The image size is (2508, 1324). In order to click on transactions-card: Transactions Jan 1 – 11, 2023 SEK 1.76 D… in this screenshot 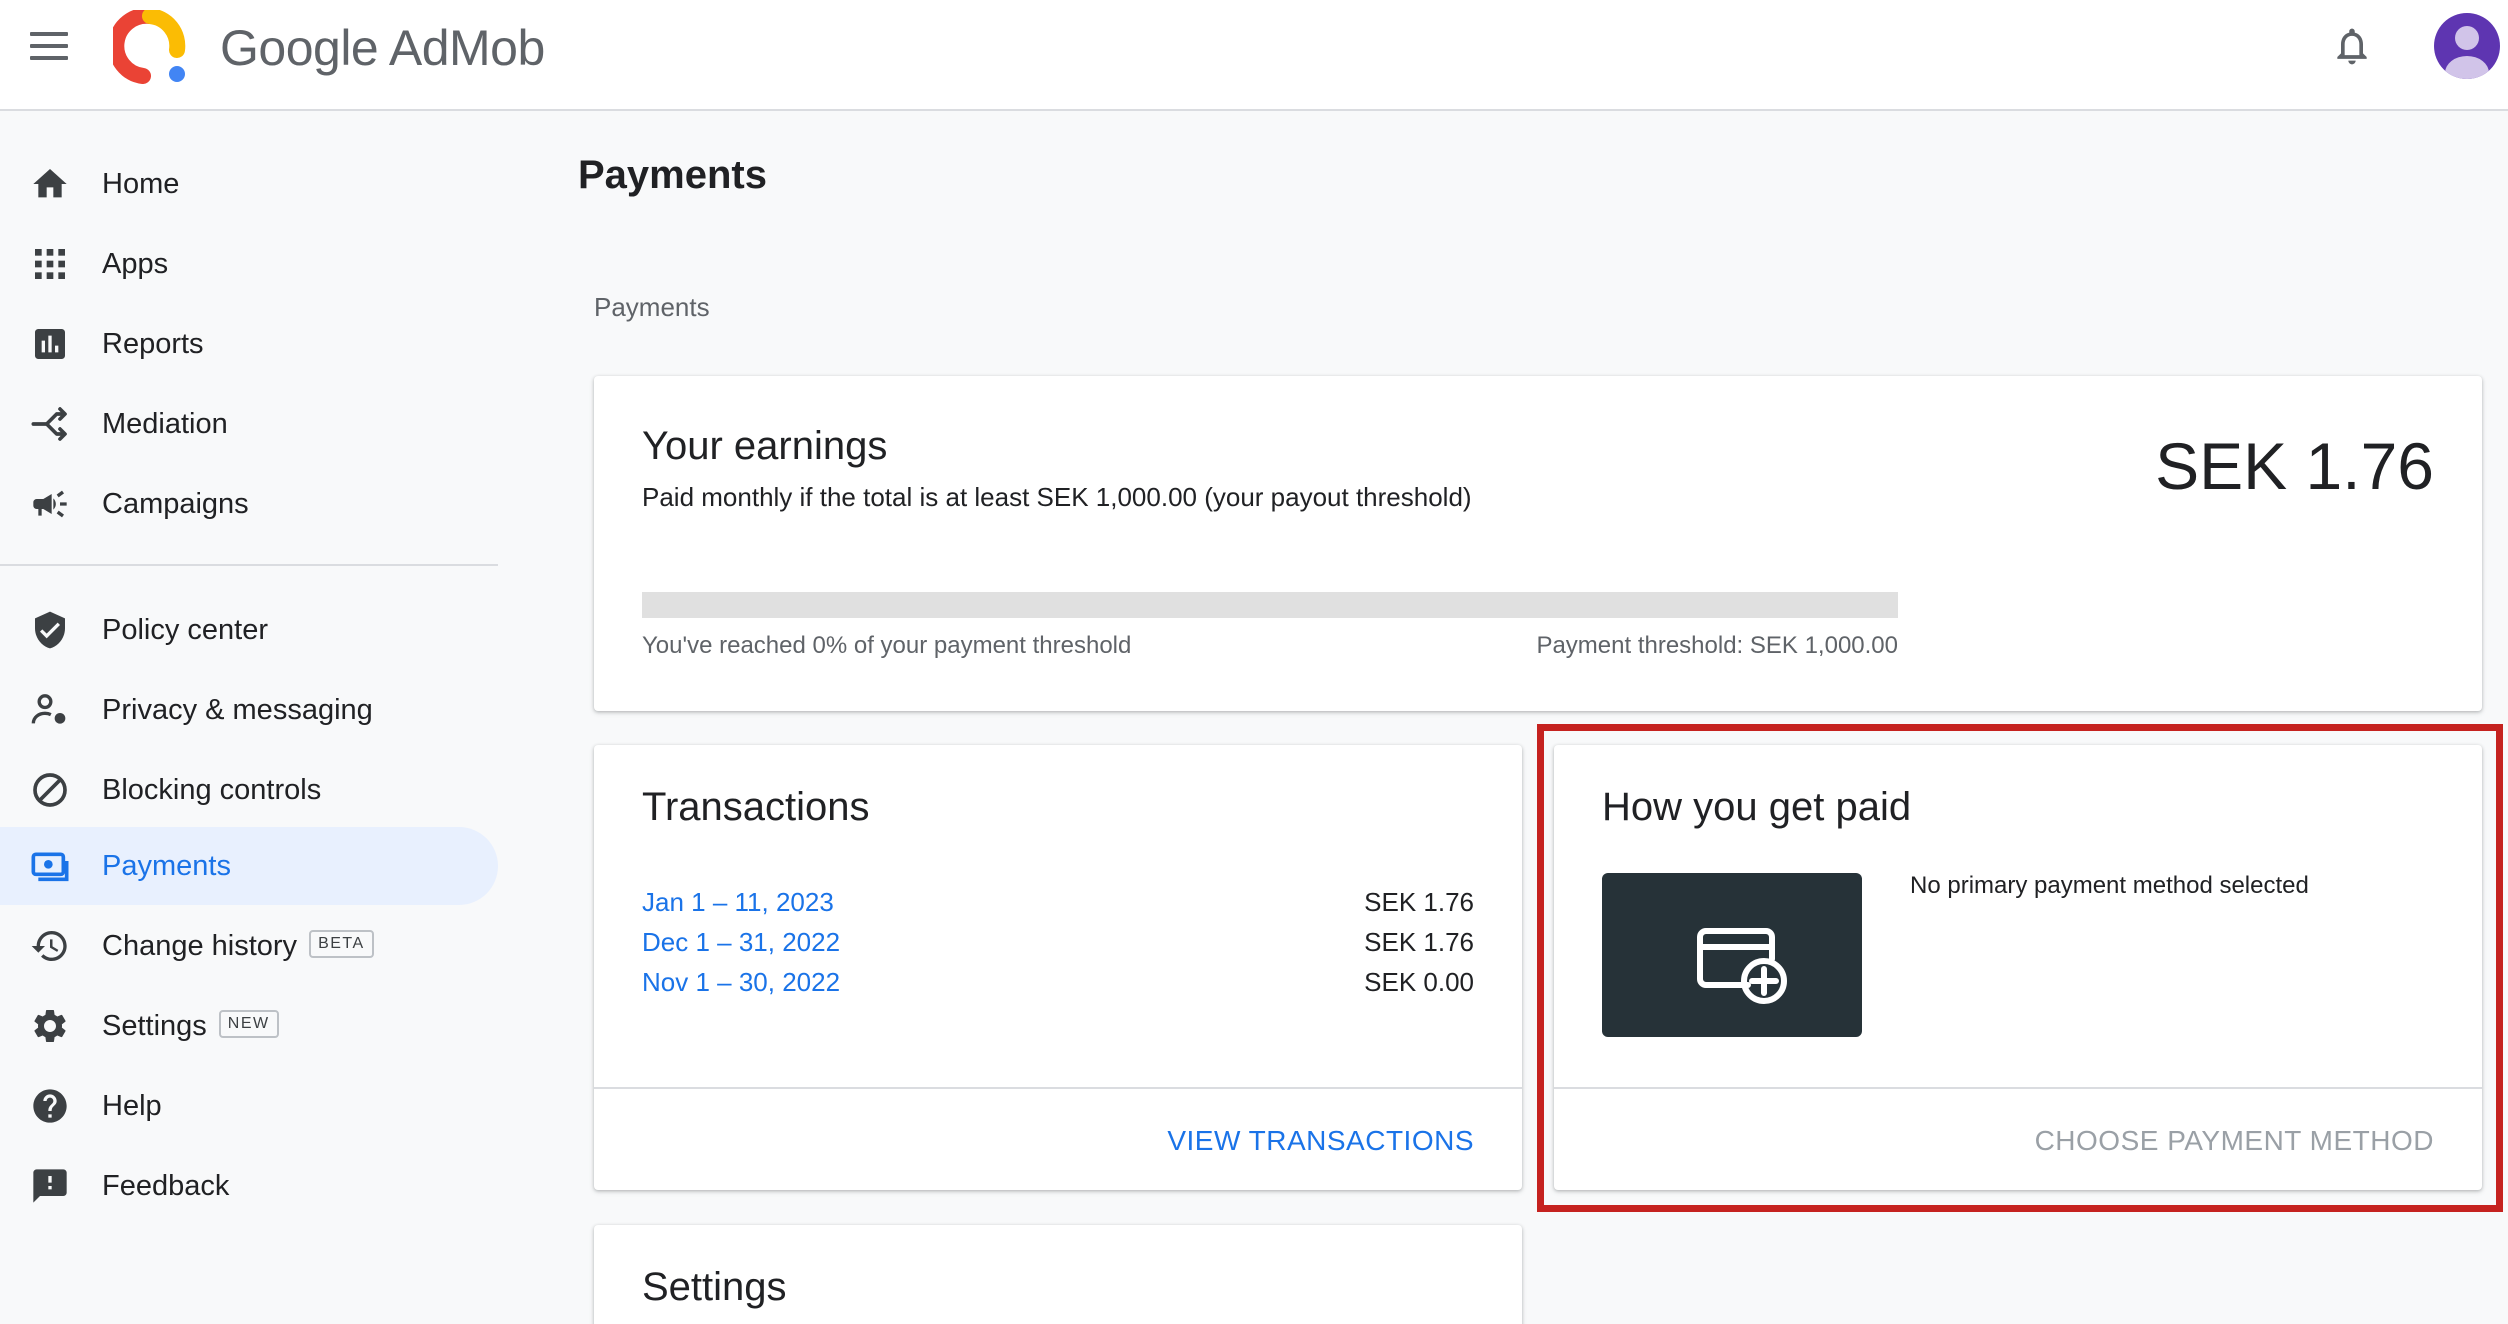, I will do `click(1058, 967)`.